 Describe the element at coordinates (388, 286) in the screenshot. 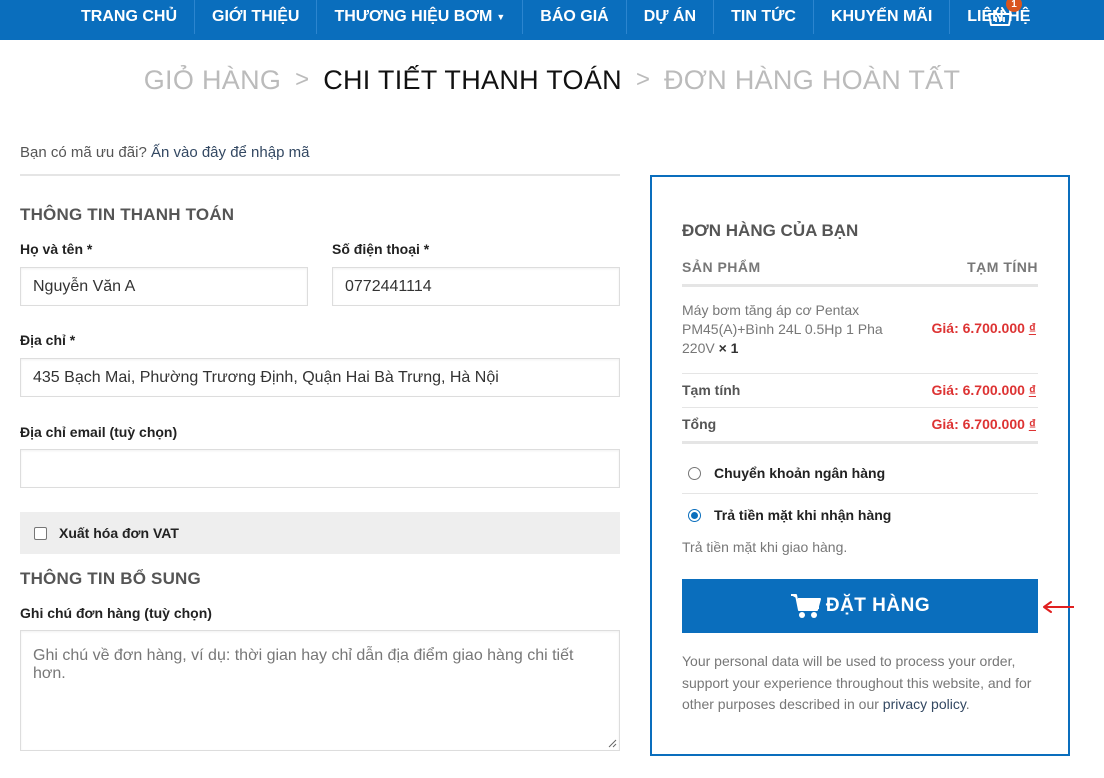

I see `phone-value: 0772441114` at that location.